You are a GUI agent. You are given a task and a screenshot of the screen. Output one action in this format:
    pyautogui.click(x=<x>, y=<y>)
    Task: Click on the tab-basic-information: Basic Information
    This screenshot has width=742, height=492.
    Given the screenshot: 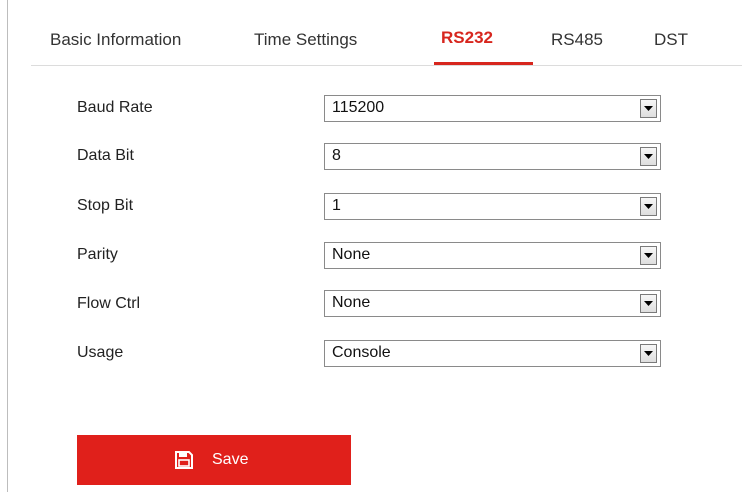 What is the action you would take?
    pyautogui.click(x=115, y=40)
    